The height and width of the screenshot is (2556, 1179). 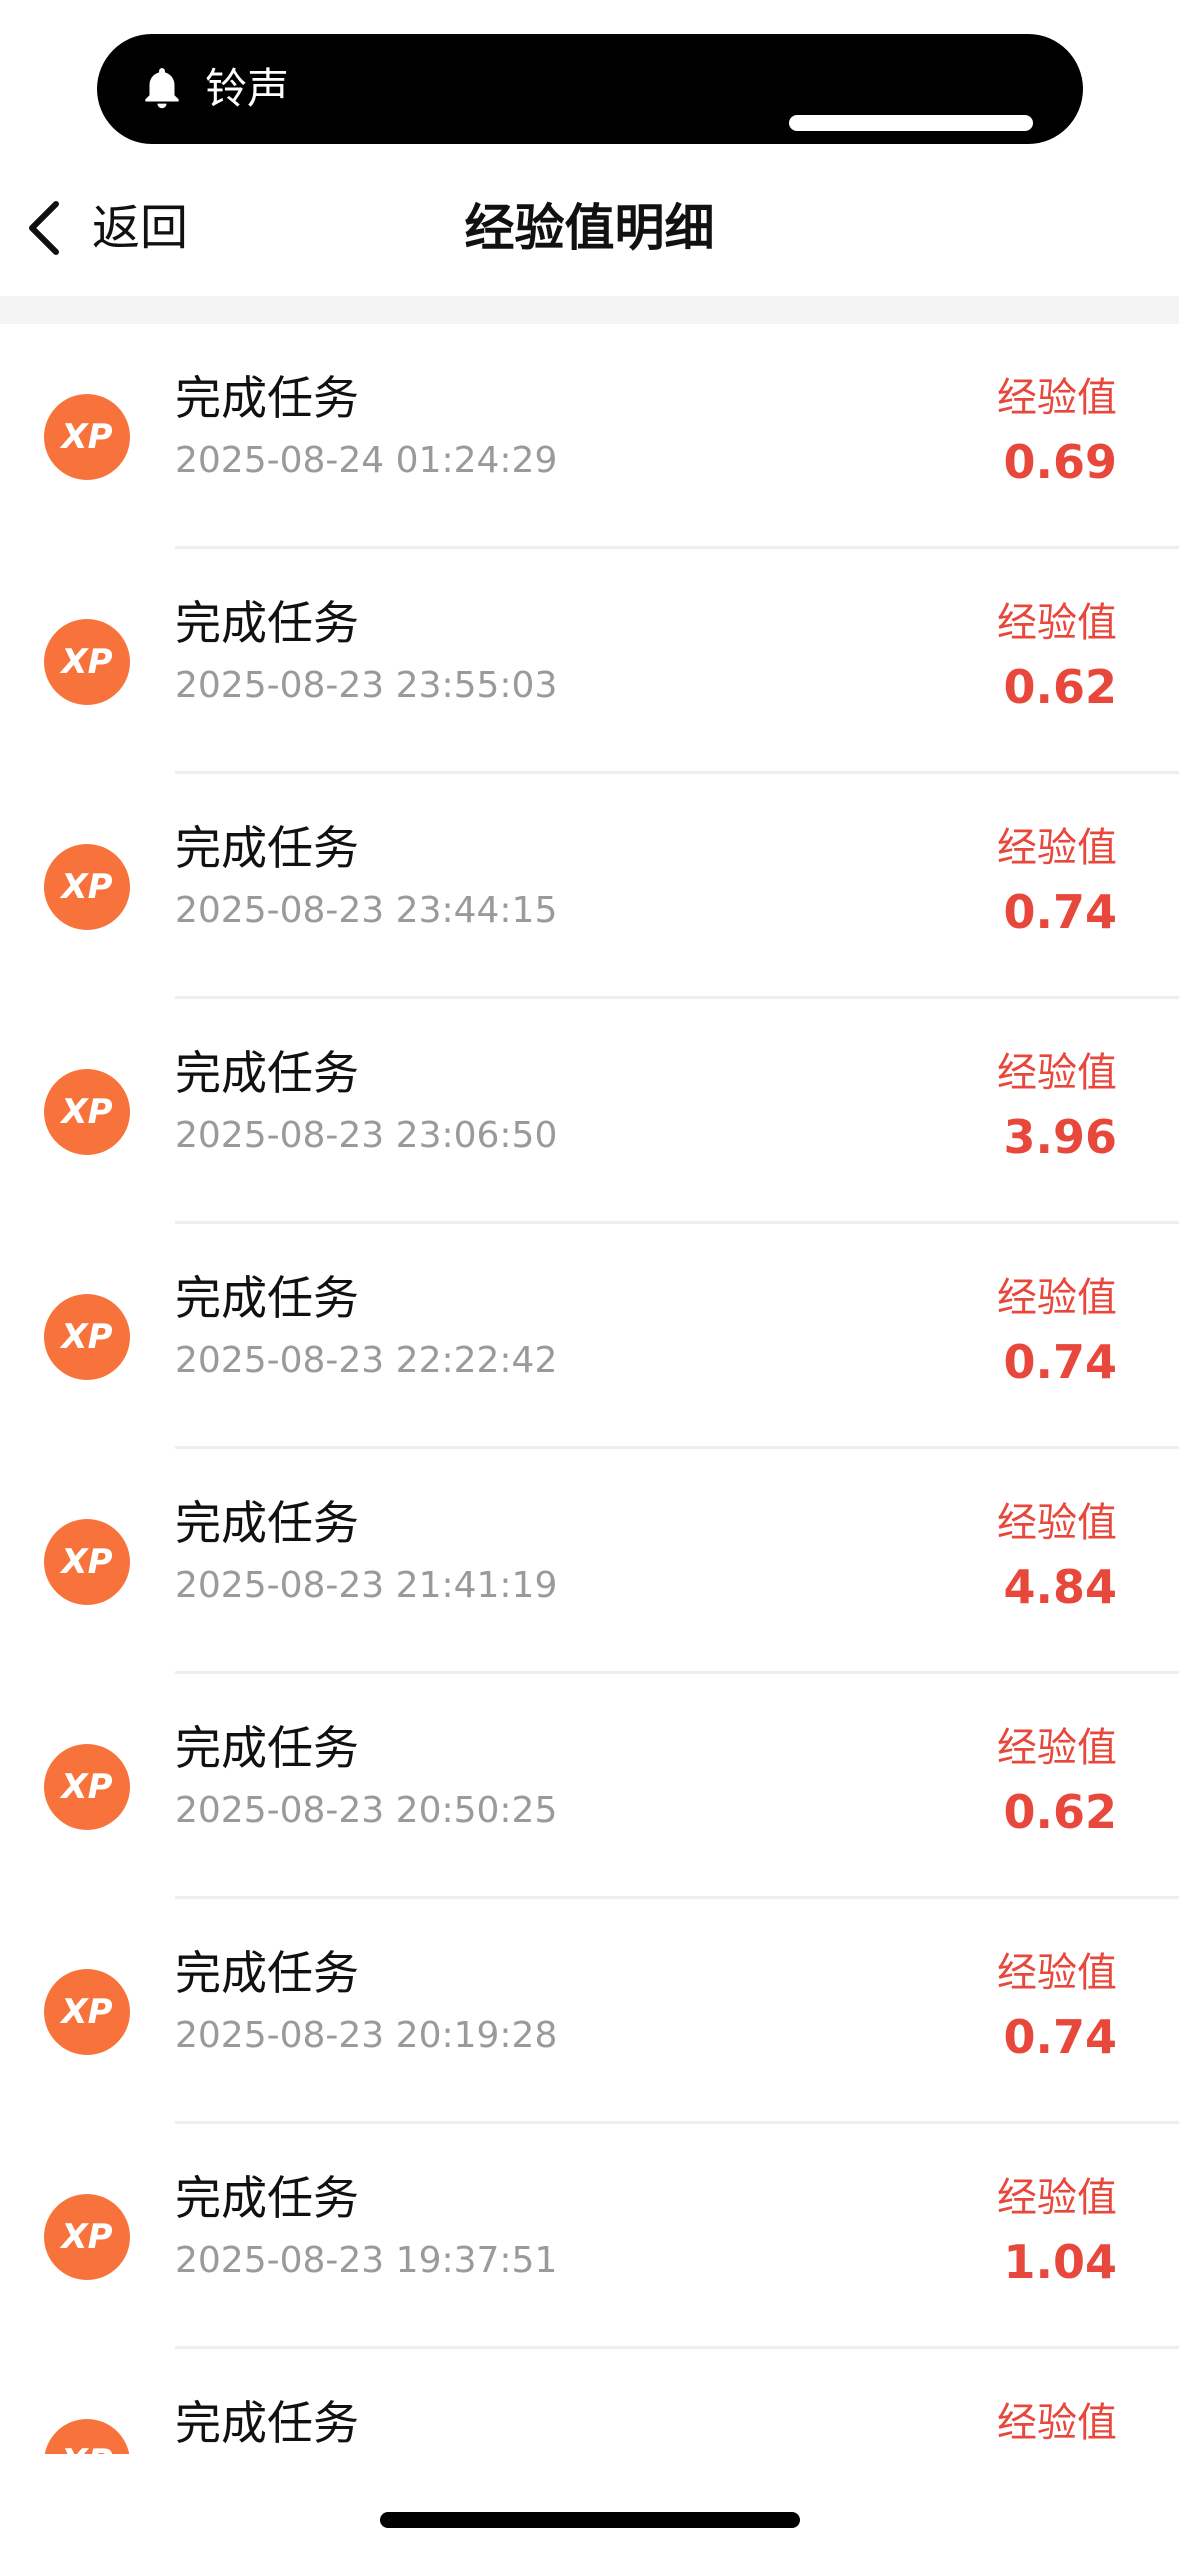 What do you see at coordinates (589, 2011) in the screenshot?
I see `record-row: XP 完成任务 2025-08-23 20:19:28 经验值 0.74` at bounding box center [589, 2011].